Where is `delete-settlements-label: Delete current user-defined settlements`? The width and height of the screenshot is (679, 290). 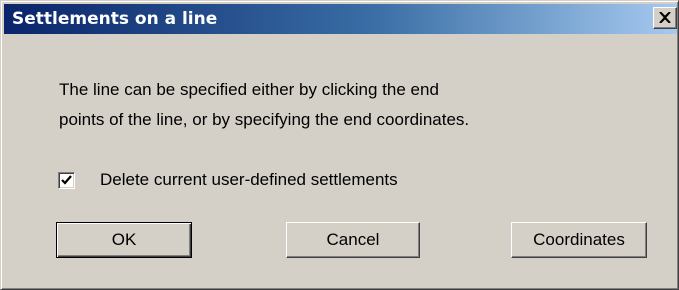 delete-settlements-label: Delete current user-defined settlements is located at coordinates (249, 180).